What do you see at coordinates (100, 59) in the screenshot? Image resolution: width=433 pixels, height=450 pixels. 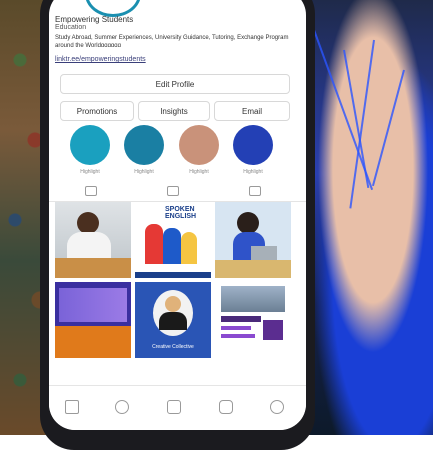 I see `profile-link: linktr.ee/empoweringstudents` at bounding box center [100, 59].